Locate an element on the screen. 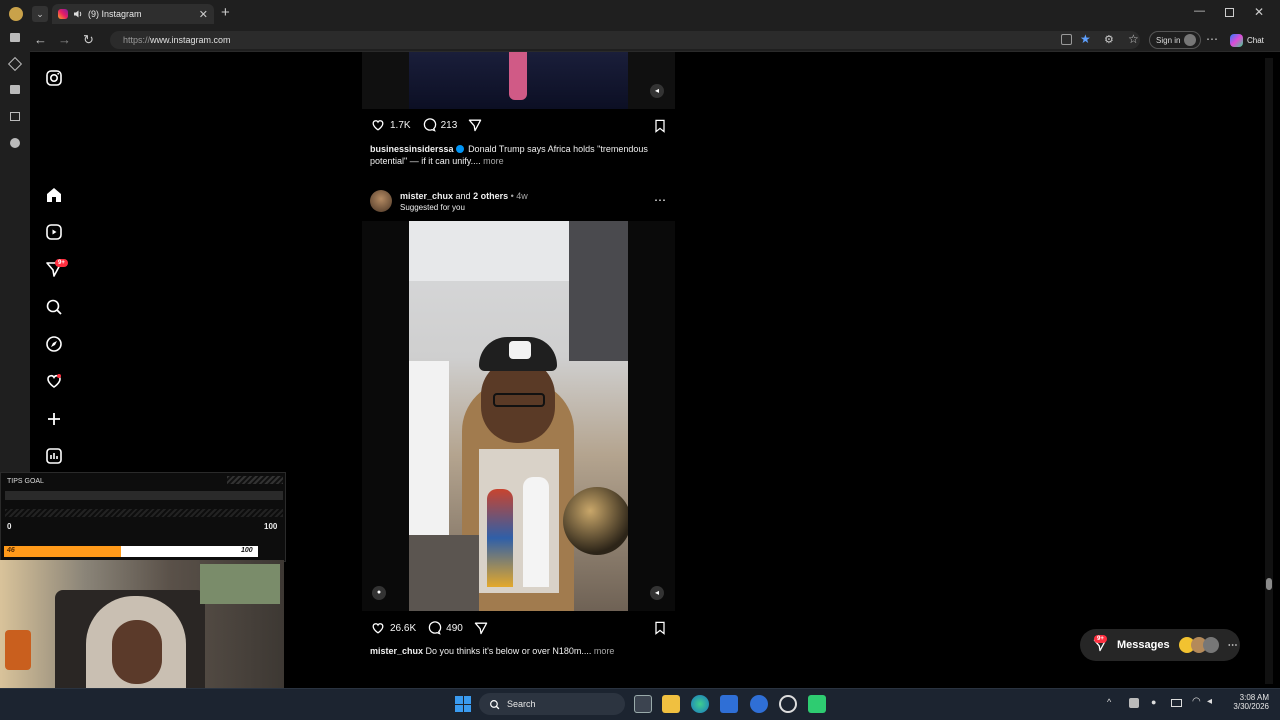  goal-progress-fill is located at coordinates (62, 551).